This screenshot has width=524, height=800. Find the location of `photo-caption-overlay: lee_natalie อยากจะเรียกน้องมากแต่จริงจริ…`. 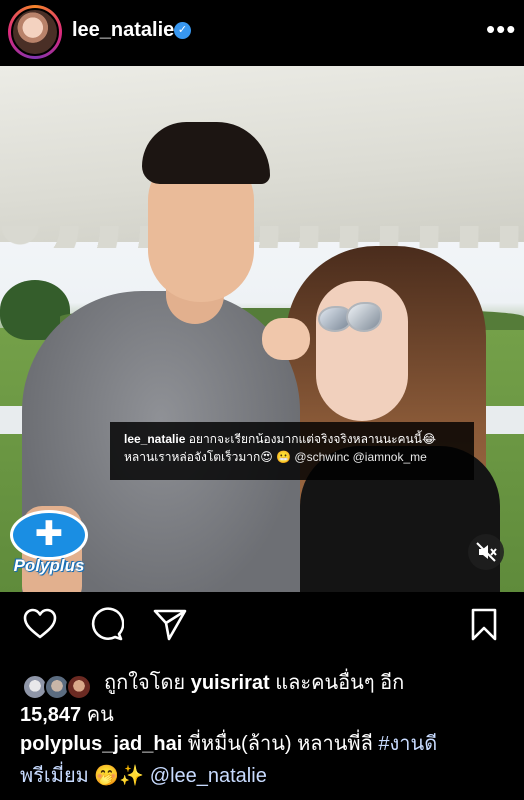

photo-caption-overlay: lee_natalie อยากจะเรียกน้องมากแต่จริงจริ… is located at coordinates (292, 451).